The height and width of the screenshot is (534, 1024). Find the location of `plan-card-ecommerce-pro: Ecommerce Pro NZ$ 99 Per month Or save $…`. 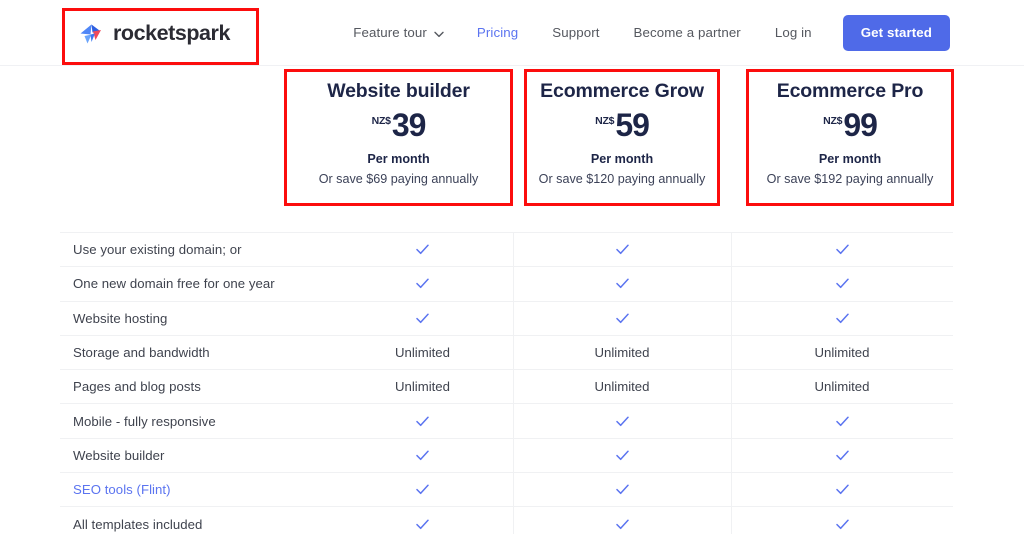

plan-card-ecommerce-pro: Ecommerce Pro NZ$ 99 Per month Or save $… is located at coordinates (850, 137).